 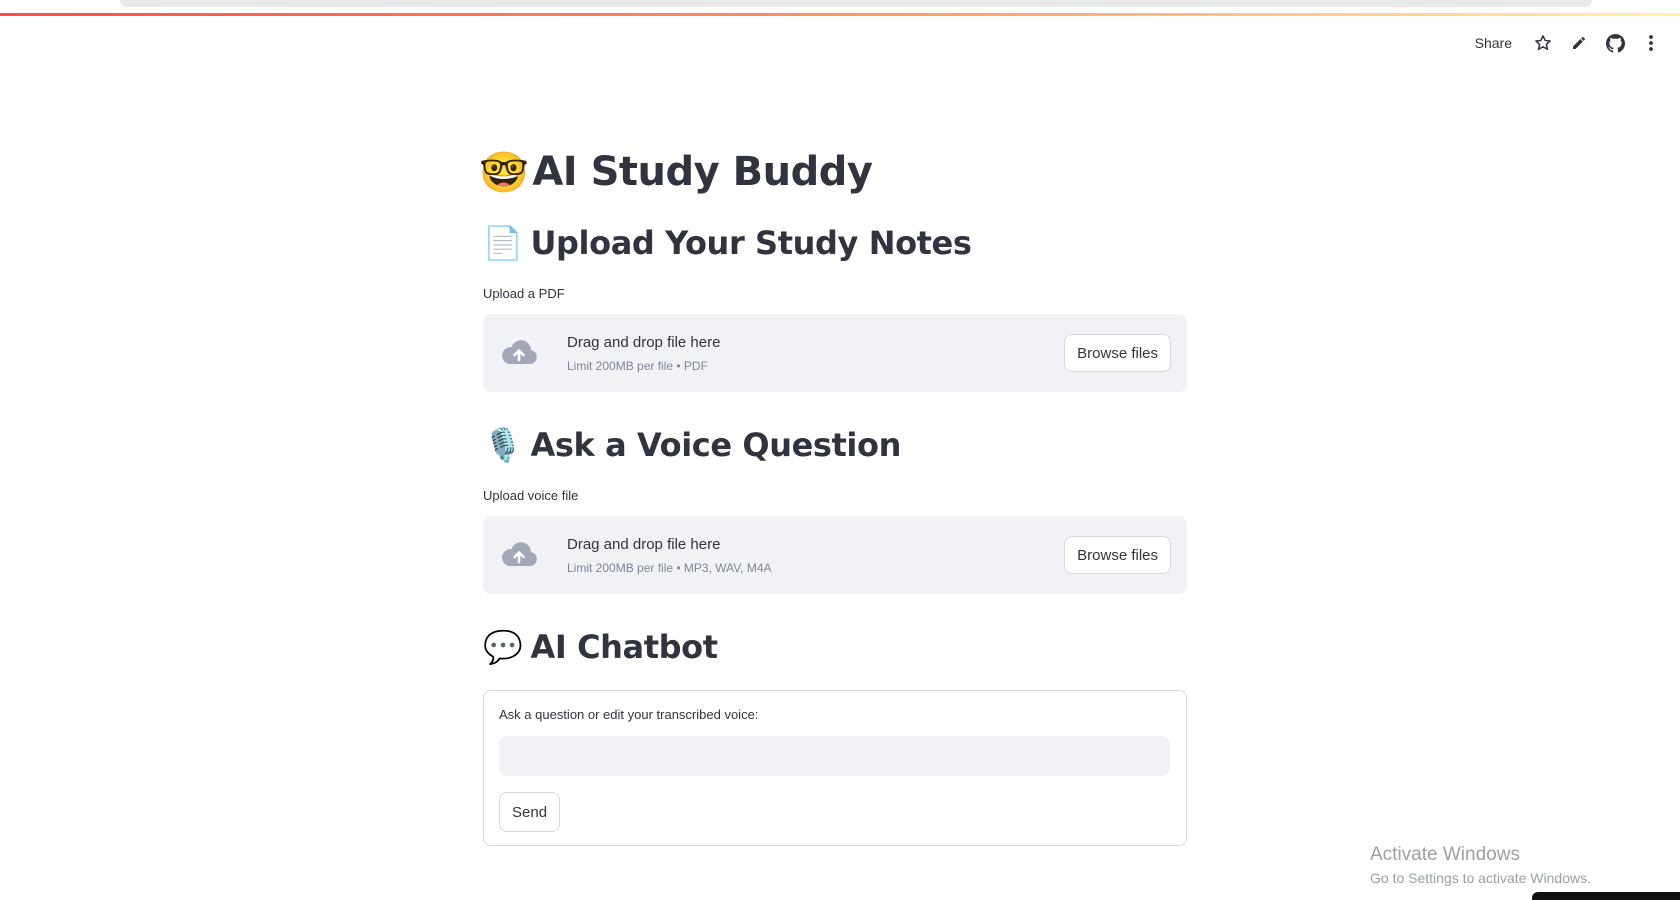 What do you see at coordinates (1445, 854) in the screenshot?
I see `watermark-title: Activate Windows` at bounding box center [1445, 854].